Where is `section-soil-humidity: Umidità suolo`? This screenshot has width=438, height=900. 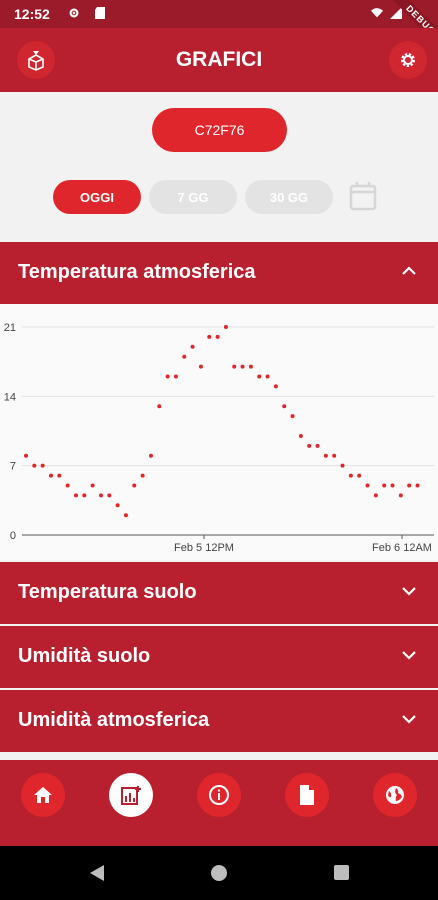 section-soil-humidity: Umidità suolo is located at coordinates (219, 657).